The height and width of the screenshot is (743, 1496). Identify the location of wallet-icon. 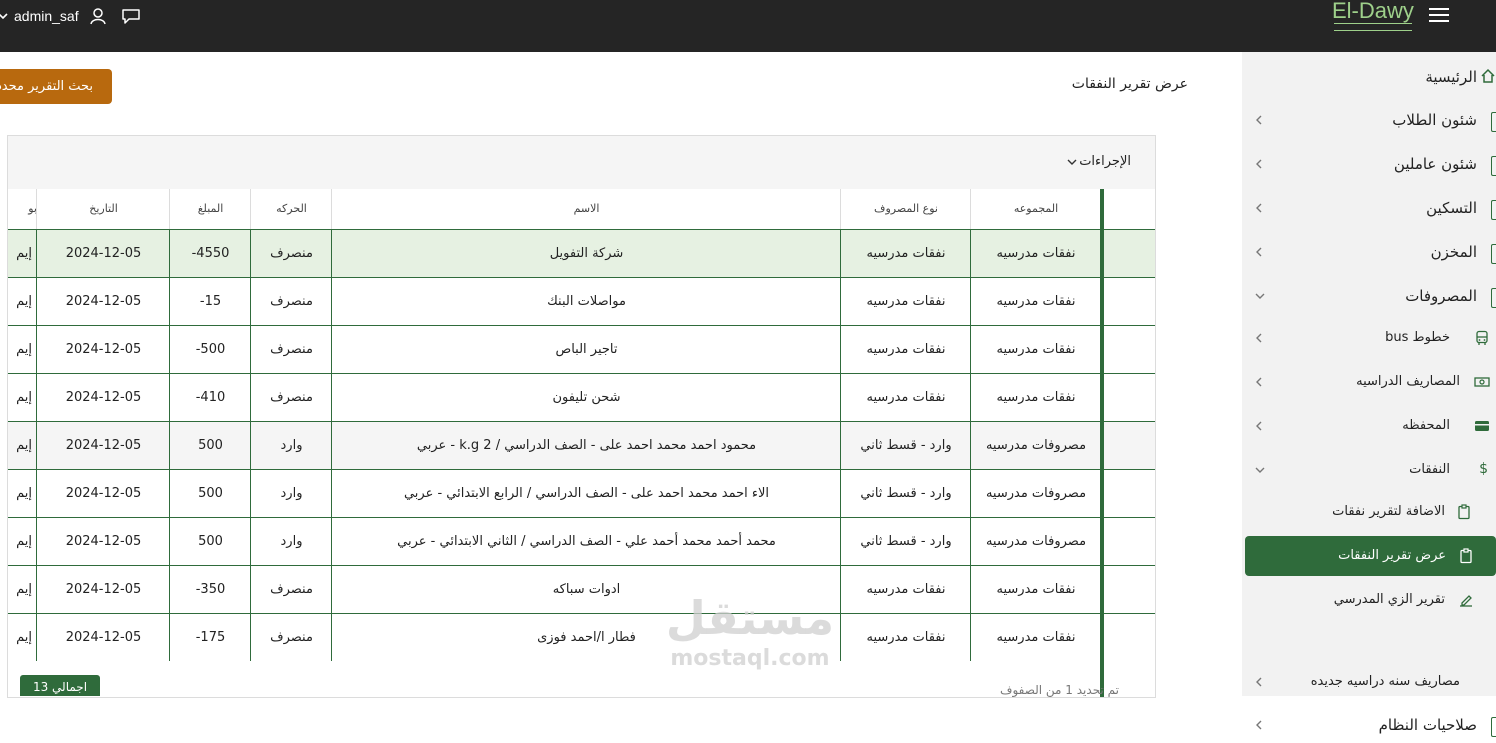
(1482, 426).